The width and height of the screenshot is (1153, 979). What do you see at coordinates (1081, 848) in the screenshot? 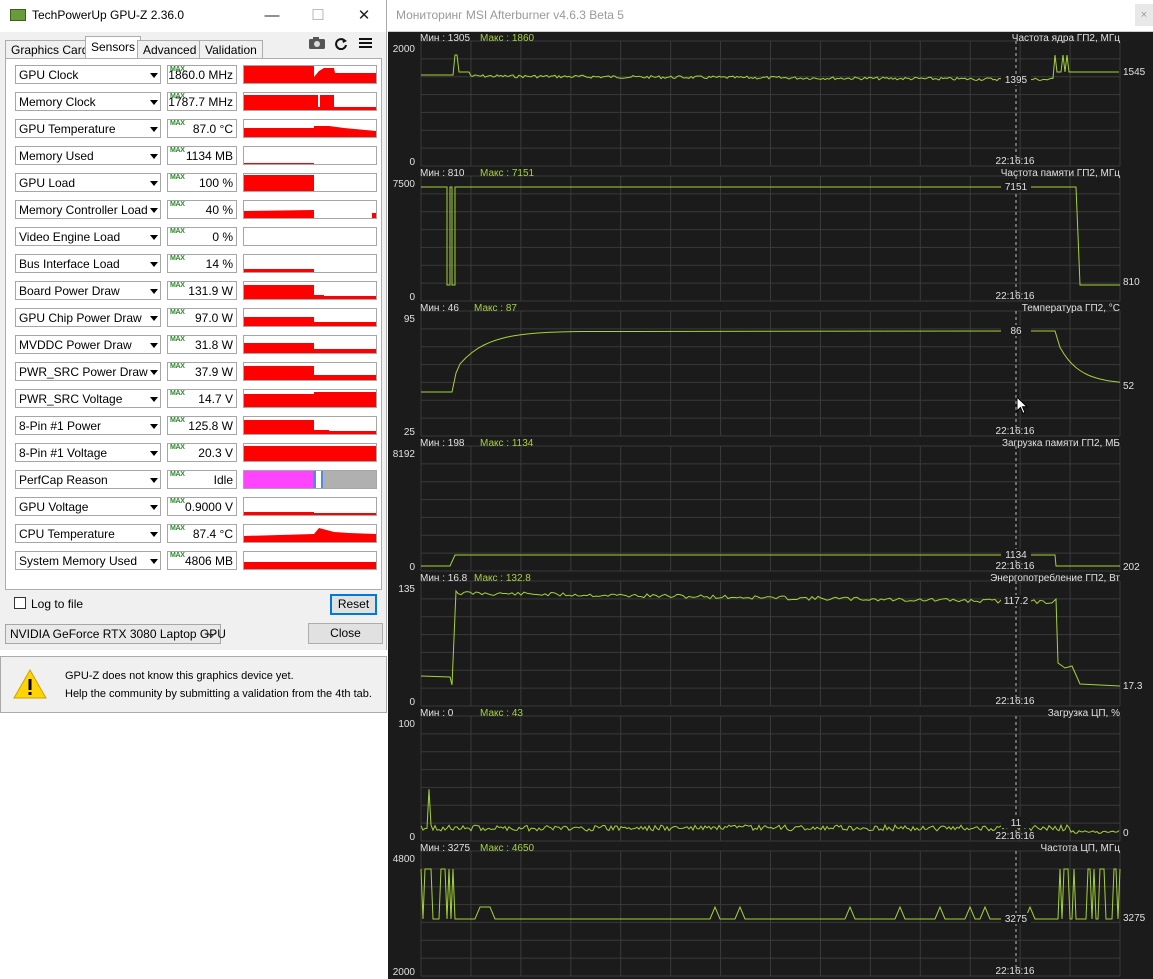
I see `graph-title: Частота ЦП, МГц` at bounding box center [1081, 848].